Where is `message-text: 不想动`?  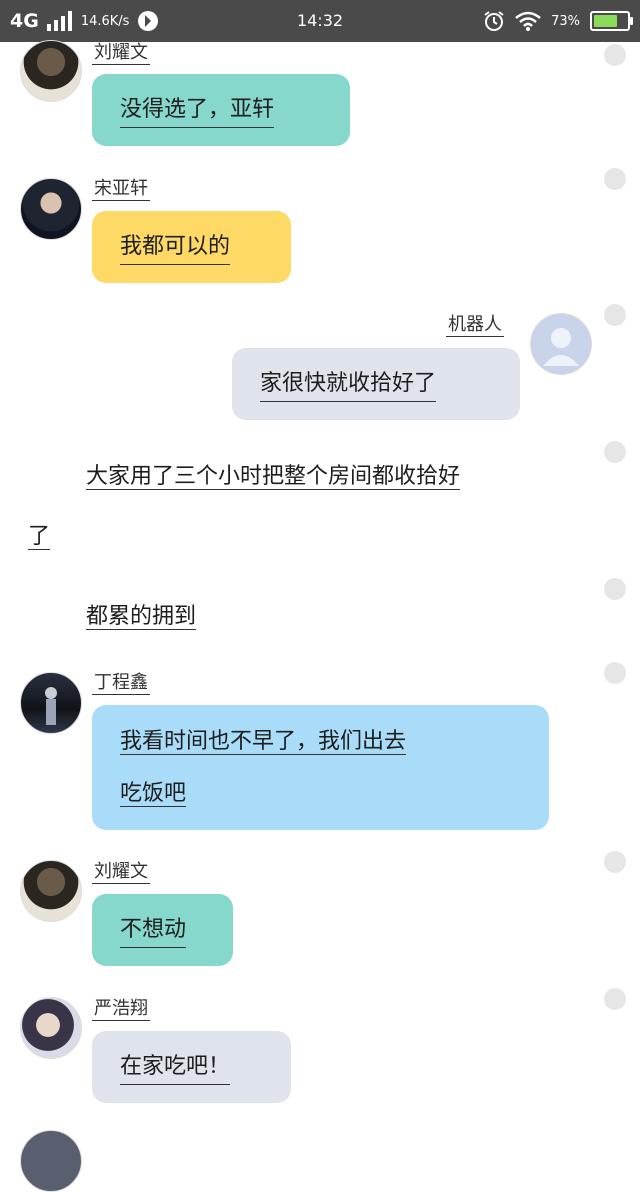 message-text: 不想动 is located at coordinates (153, 930).